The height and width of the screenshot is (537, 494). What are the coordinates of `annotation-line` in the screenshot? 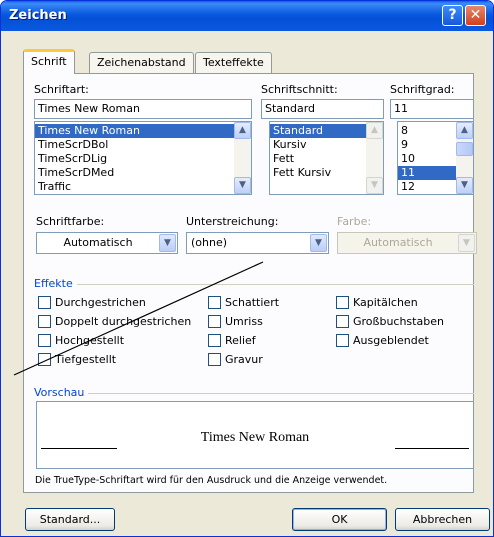 It's located at (138, 318).